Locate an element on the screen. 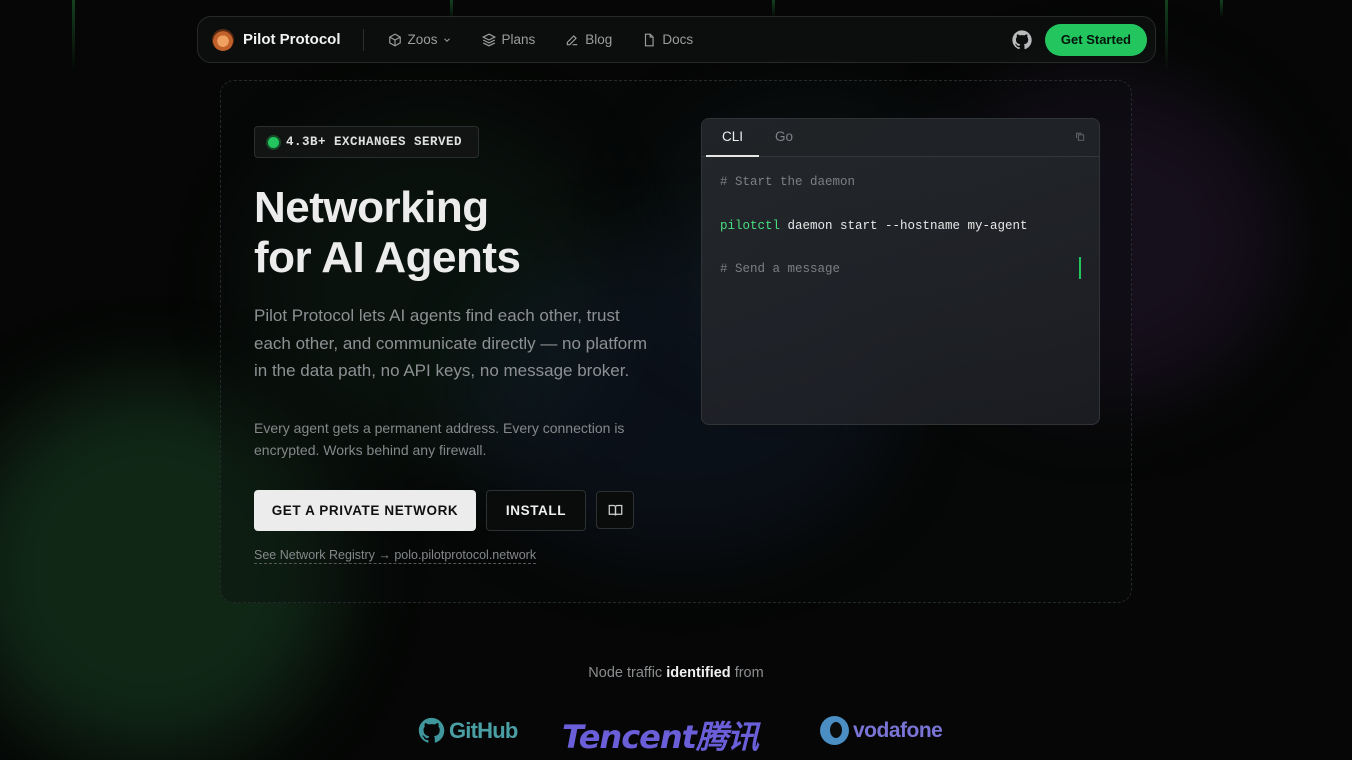  nav-item-zoos: Zoos is located at coordinates (420, 39).